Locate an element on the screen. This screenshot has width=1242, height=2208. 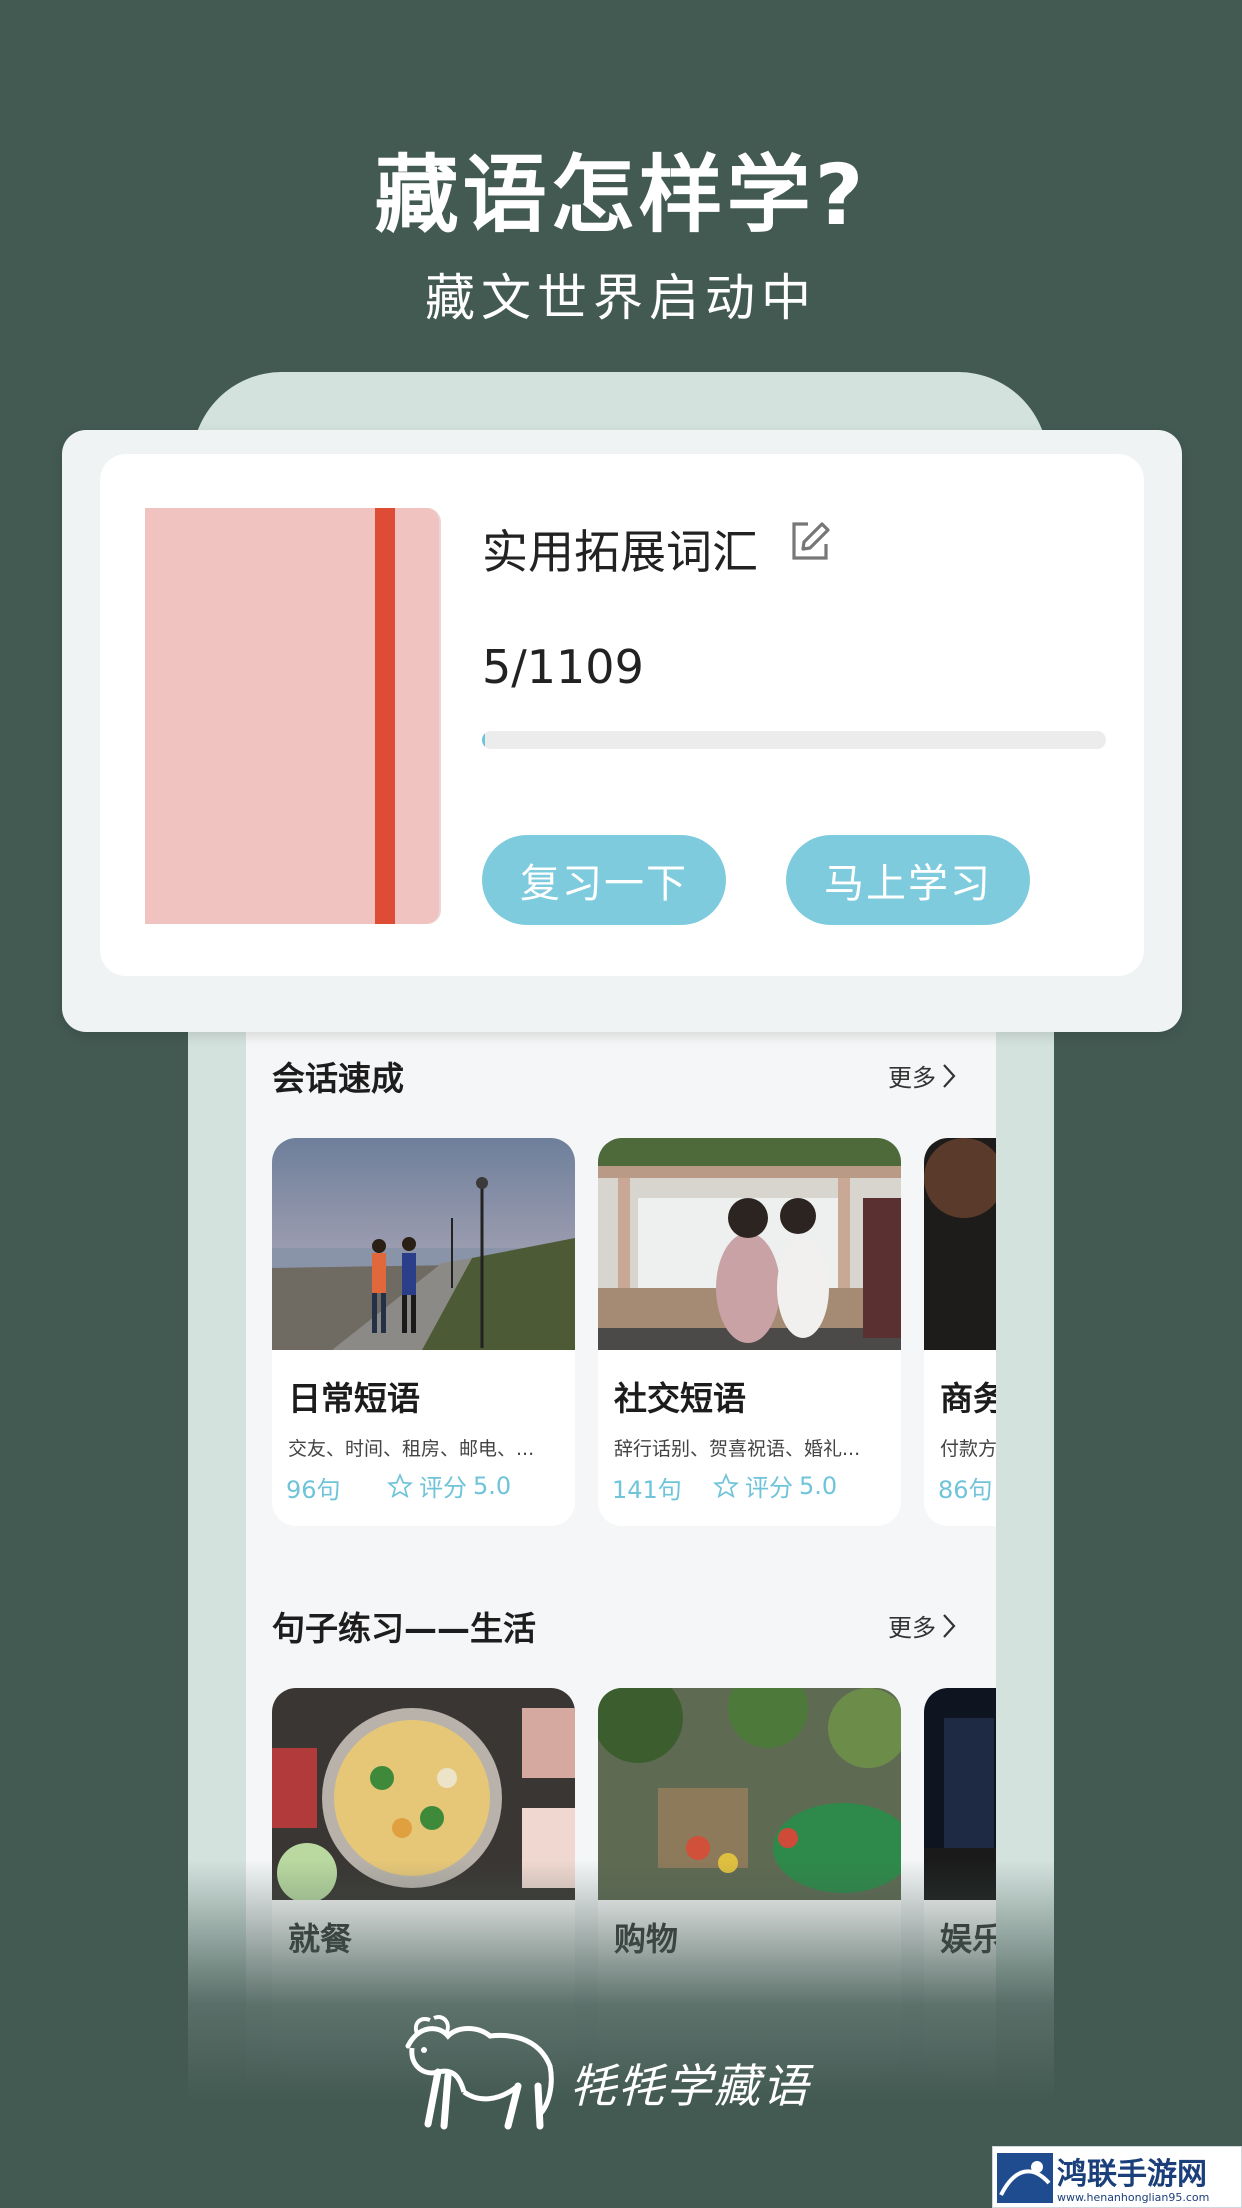
book-ribbon is located at coordinates (385, 716).